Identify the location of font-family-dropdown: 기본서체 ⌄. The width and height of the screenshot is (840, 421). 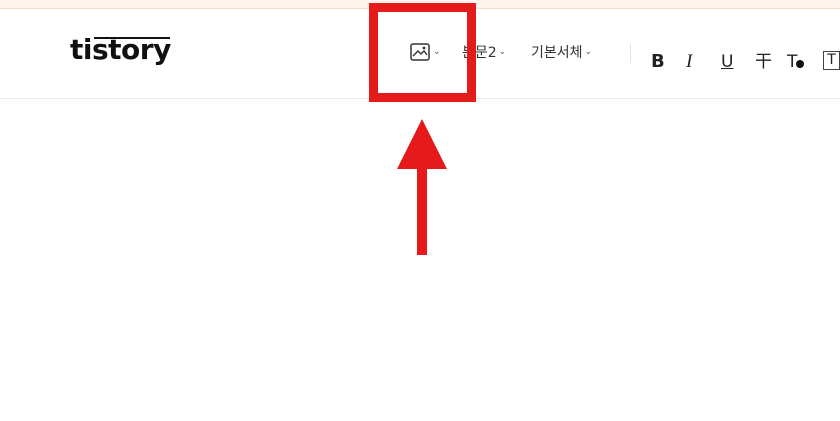
(561, 52).